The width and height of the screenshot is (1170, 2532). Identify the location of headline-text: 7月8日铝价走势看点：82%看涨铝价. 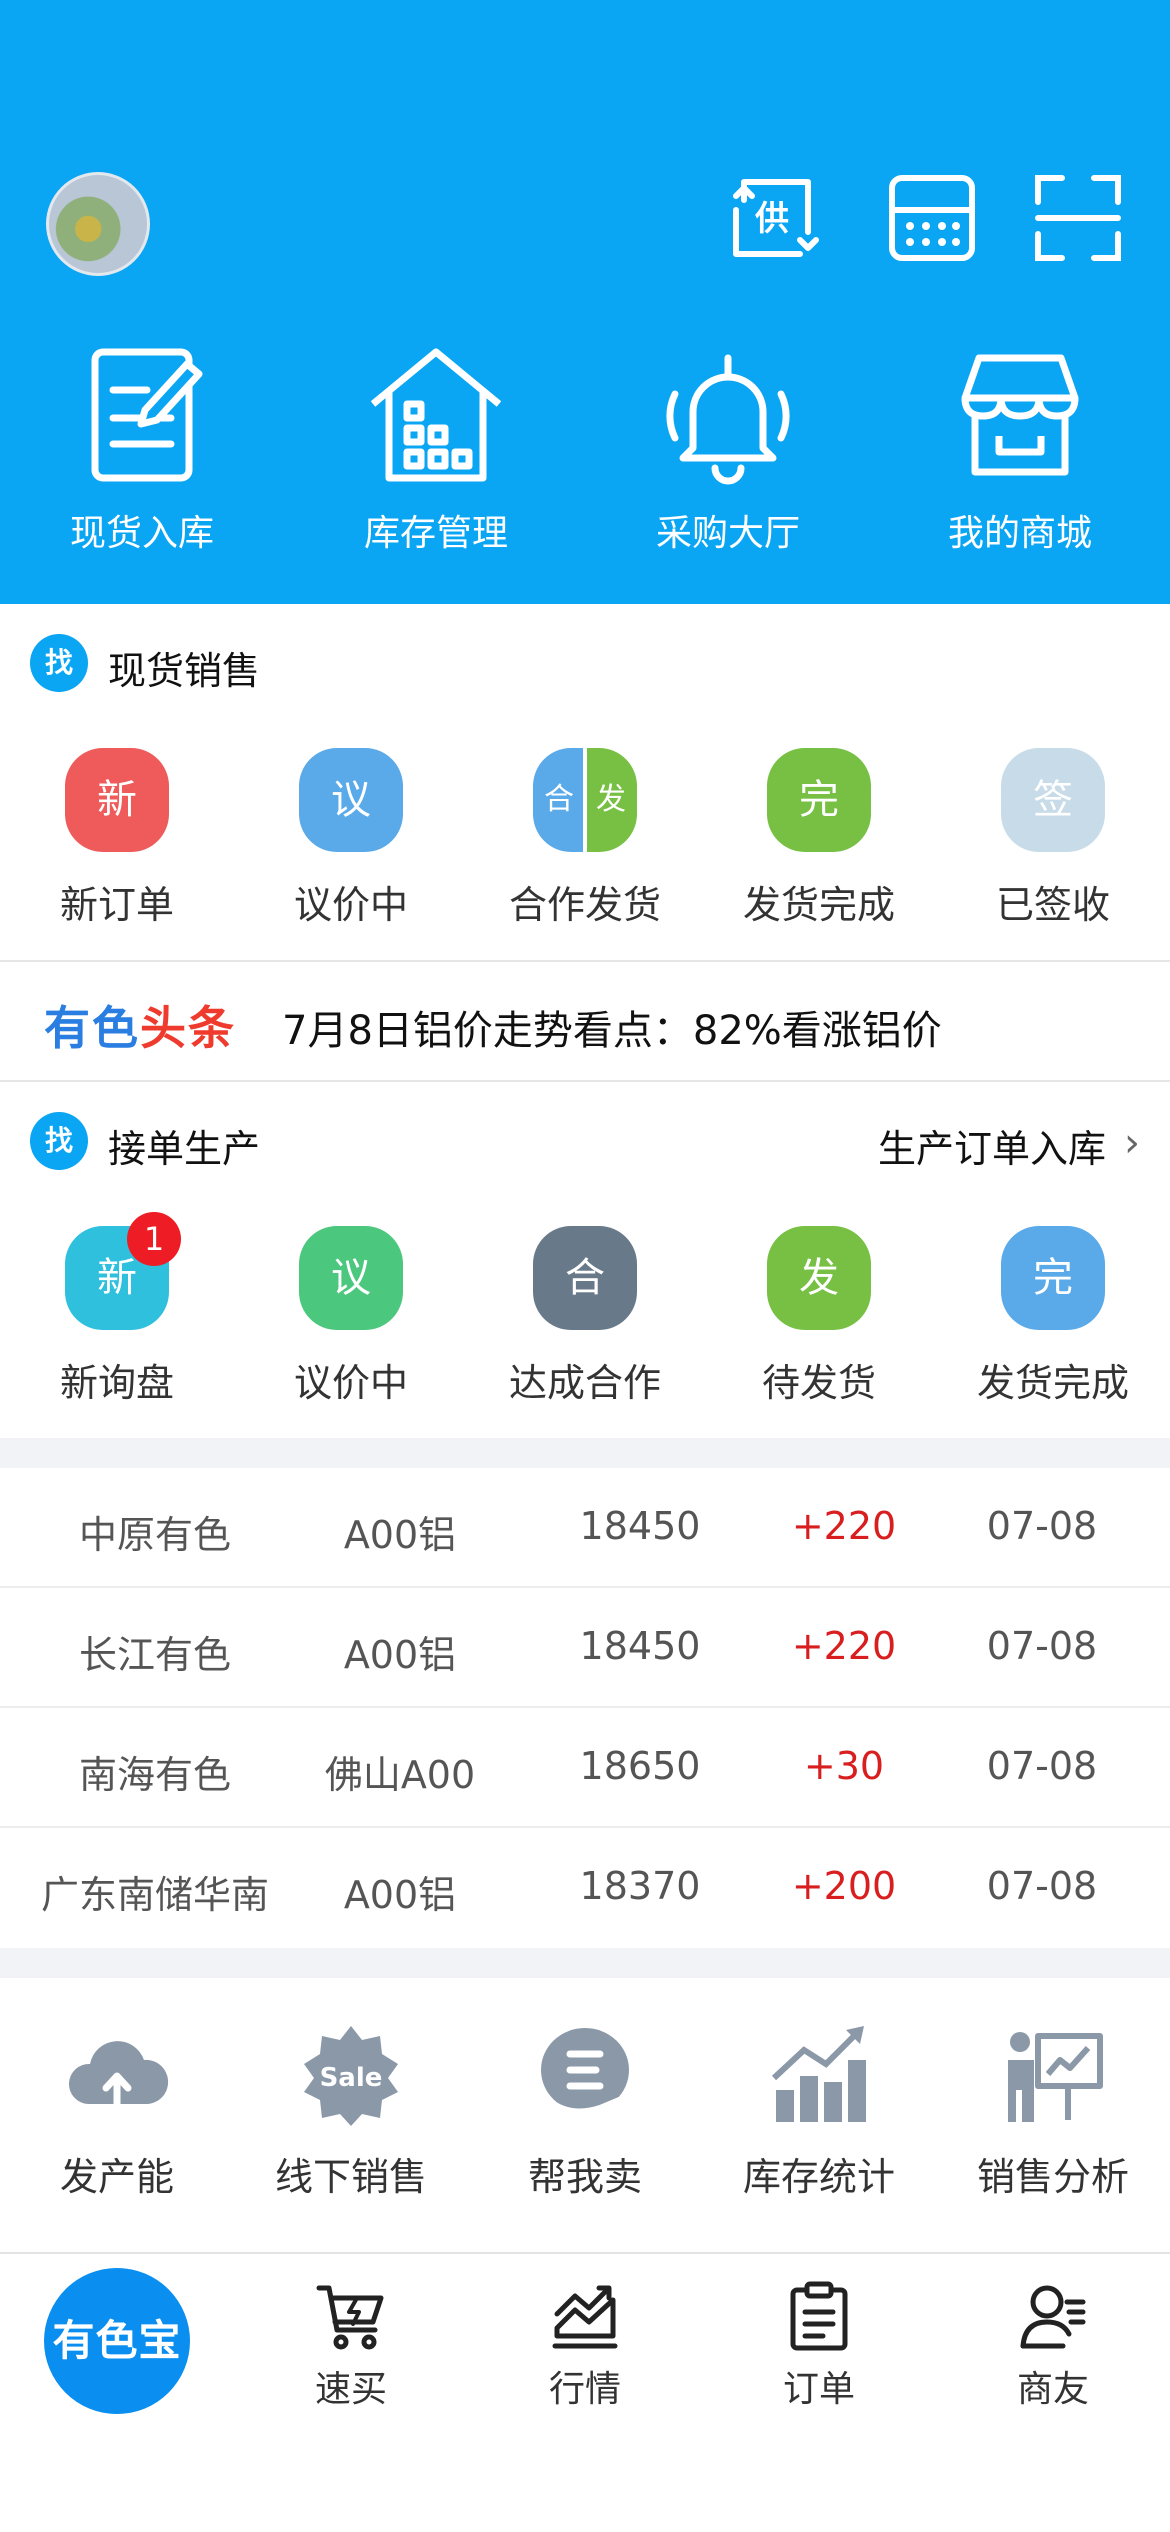
(612, 1027).